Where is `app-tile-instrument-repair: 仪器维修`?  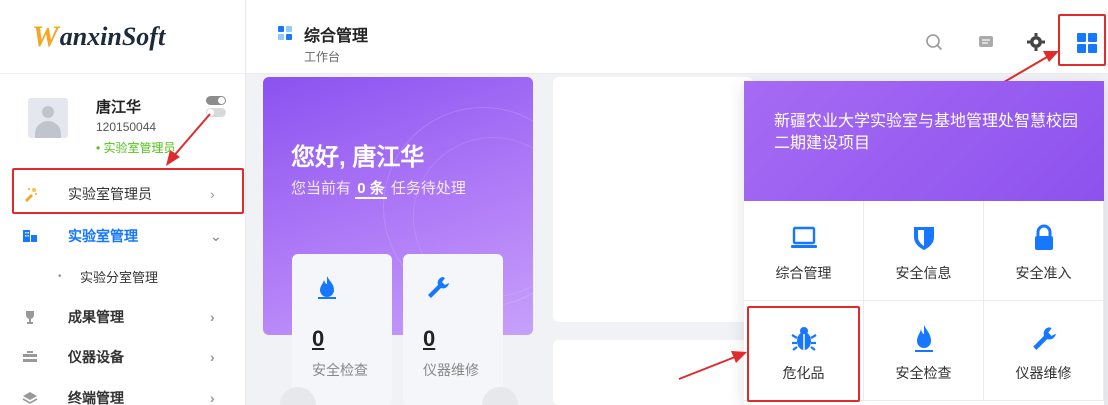
app-tile-instrument-repair: 仪器维修 is located at coordinates (1044, 351).